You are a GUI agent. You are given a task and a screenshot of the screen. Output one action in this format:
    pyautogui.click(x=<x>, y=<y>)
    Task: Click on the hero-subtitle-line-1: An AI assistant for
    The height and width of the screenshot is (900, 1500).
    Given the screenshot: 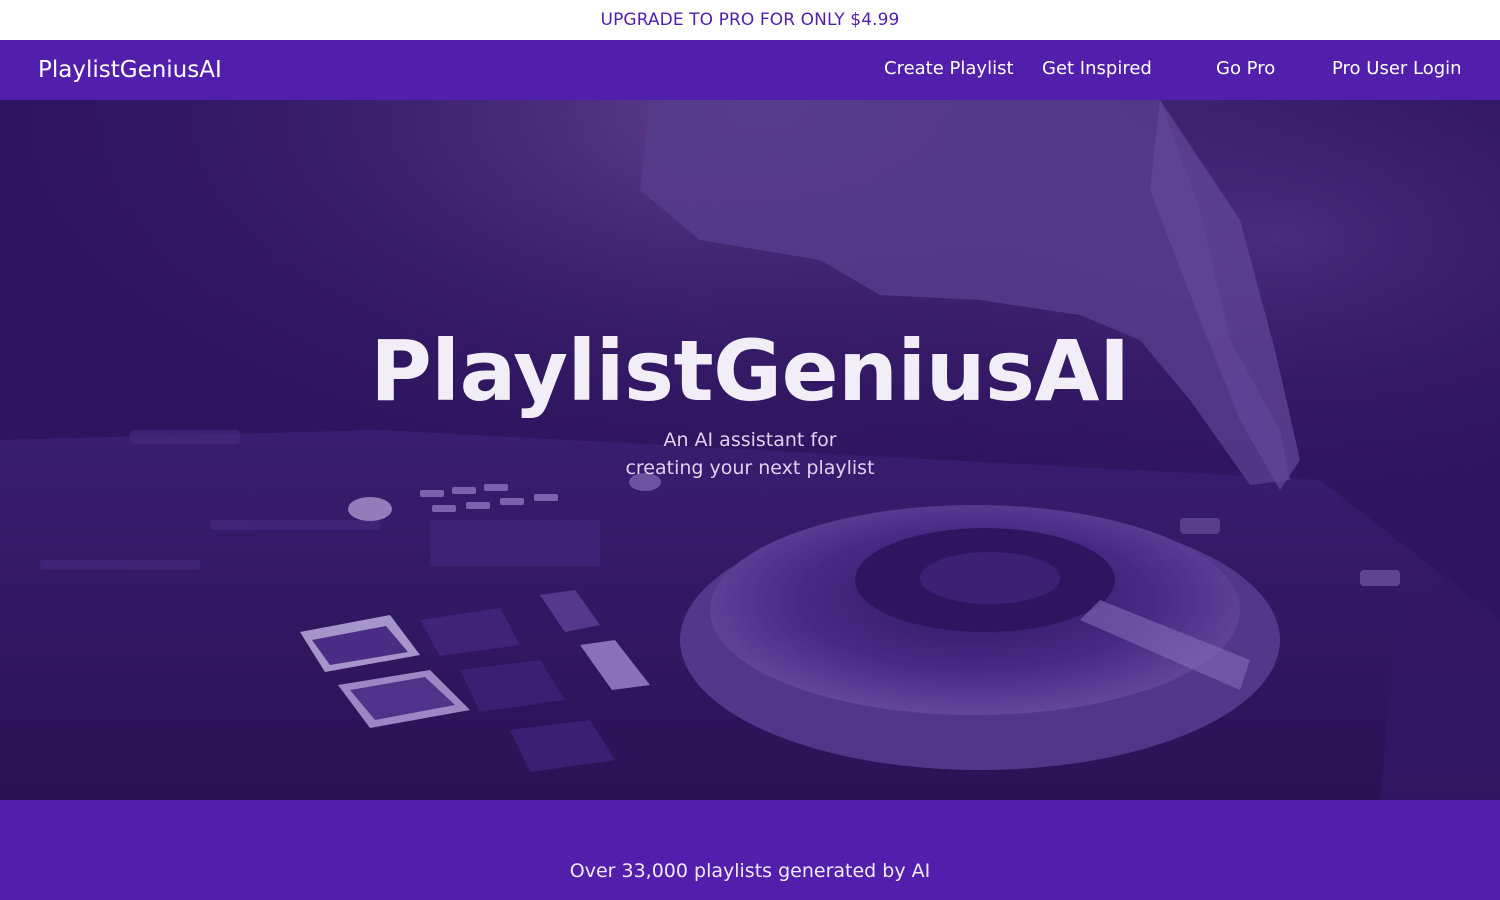 What is the action you would take?
    pyautogui.click(x=750, y=440)
    